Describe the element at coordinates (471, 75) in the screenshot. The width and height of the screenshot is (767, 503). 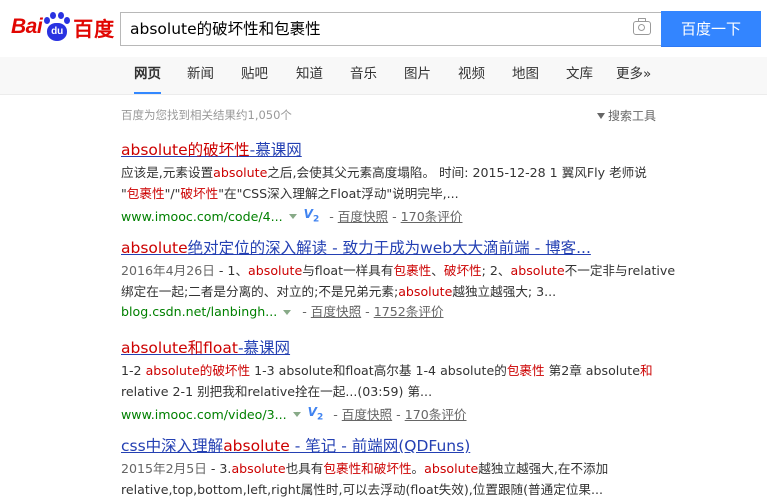
I see `tab-video: 视频` at that location.